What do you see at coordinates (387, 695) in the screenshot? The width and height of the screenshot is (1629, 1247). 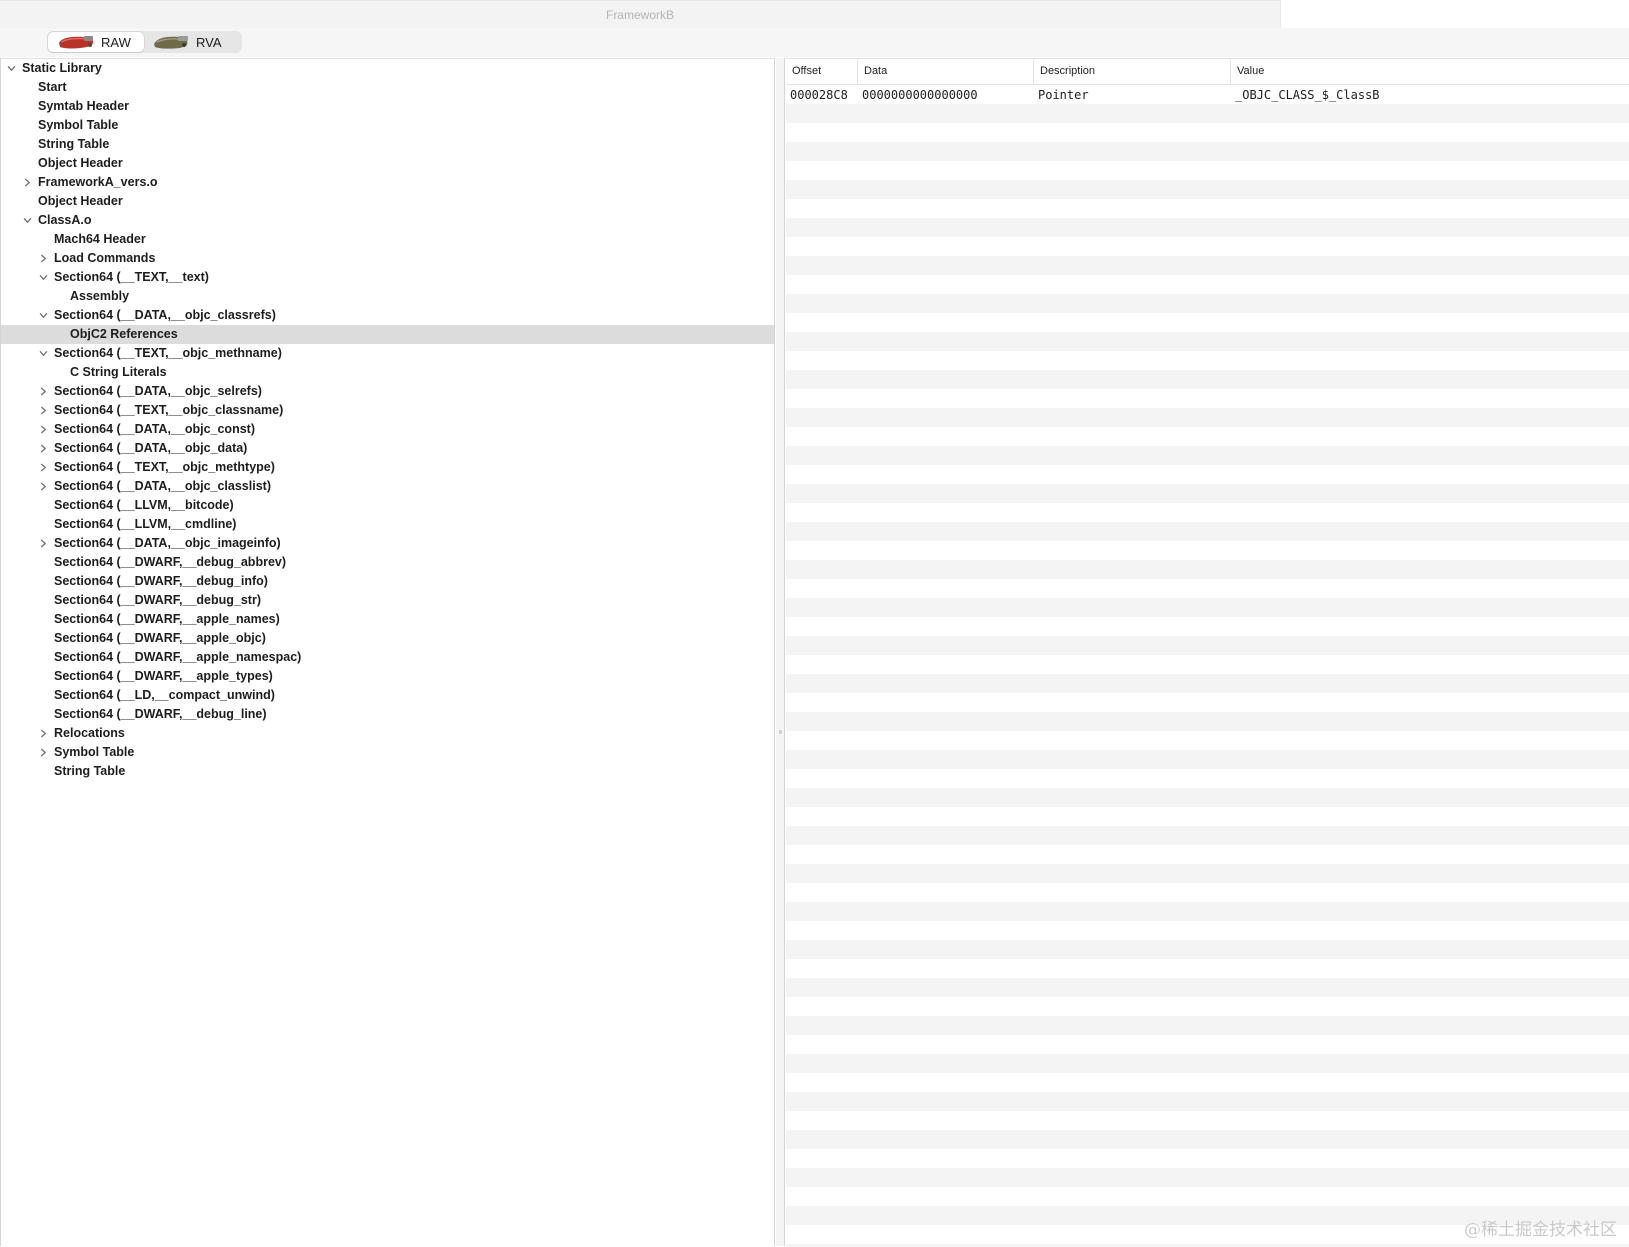 I see `tree-row: Section64 (__LD,__compact_unwind)` at bounding box center [387, 695].